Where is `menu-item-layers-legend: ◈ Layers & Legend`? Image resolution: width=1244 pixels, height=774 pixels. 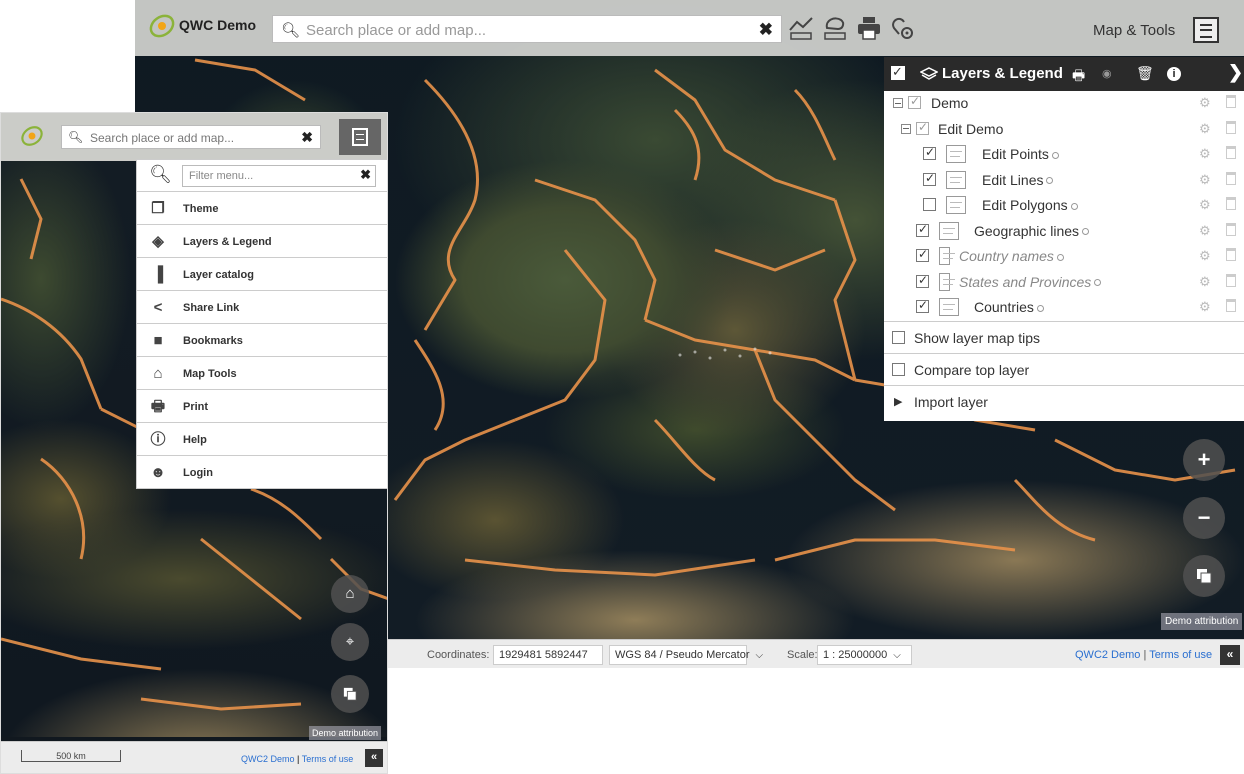 menu-item-layers-legend: ◈ Layers & Legend is located at coordinates (262, 241).